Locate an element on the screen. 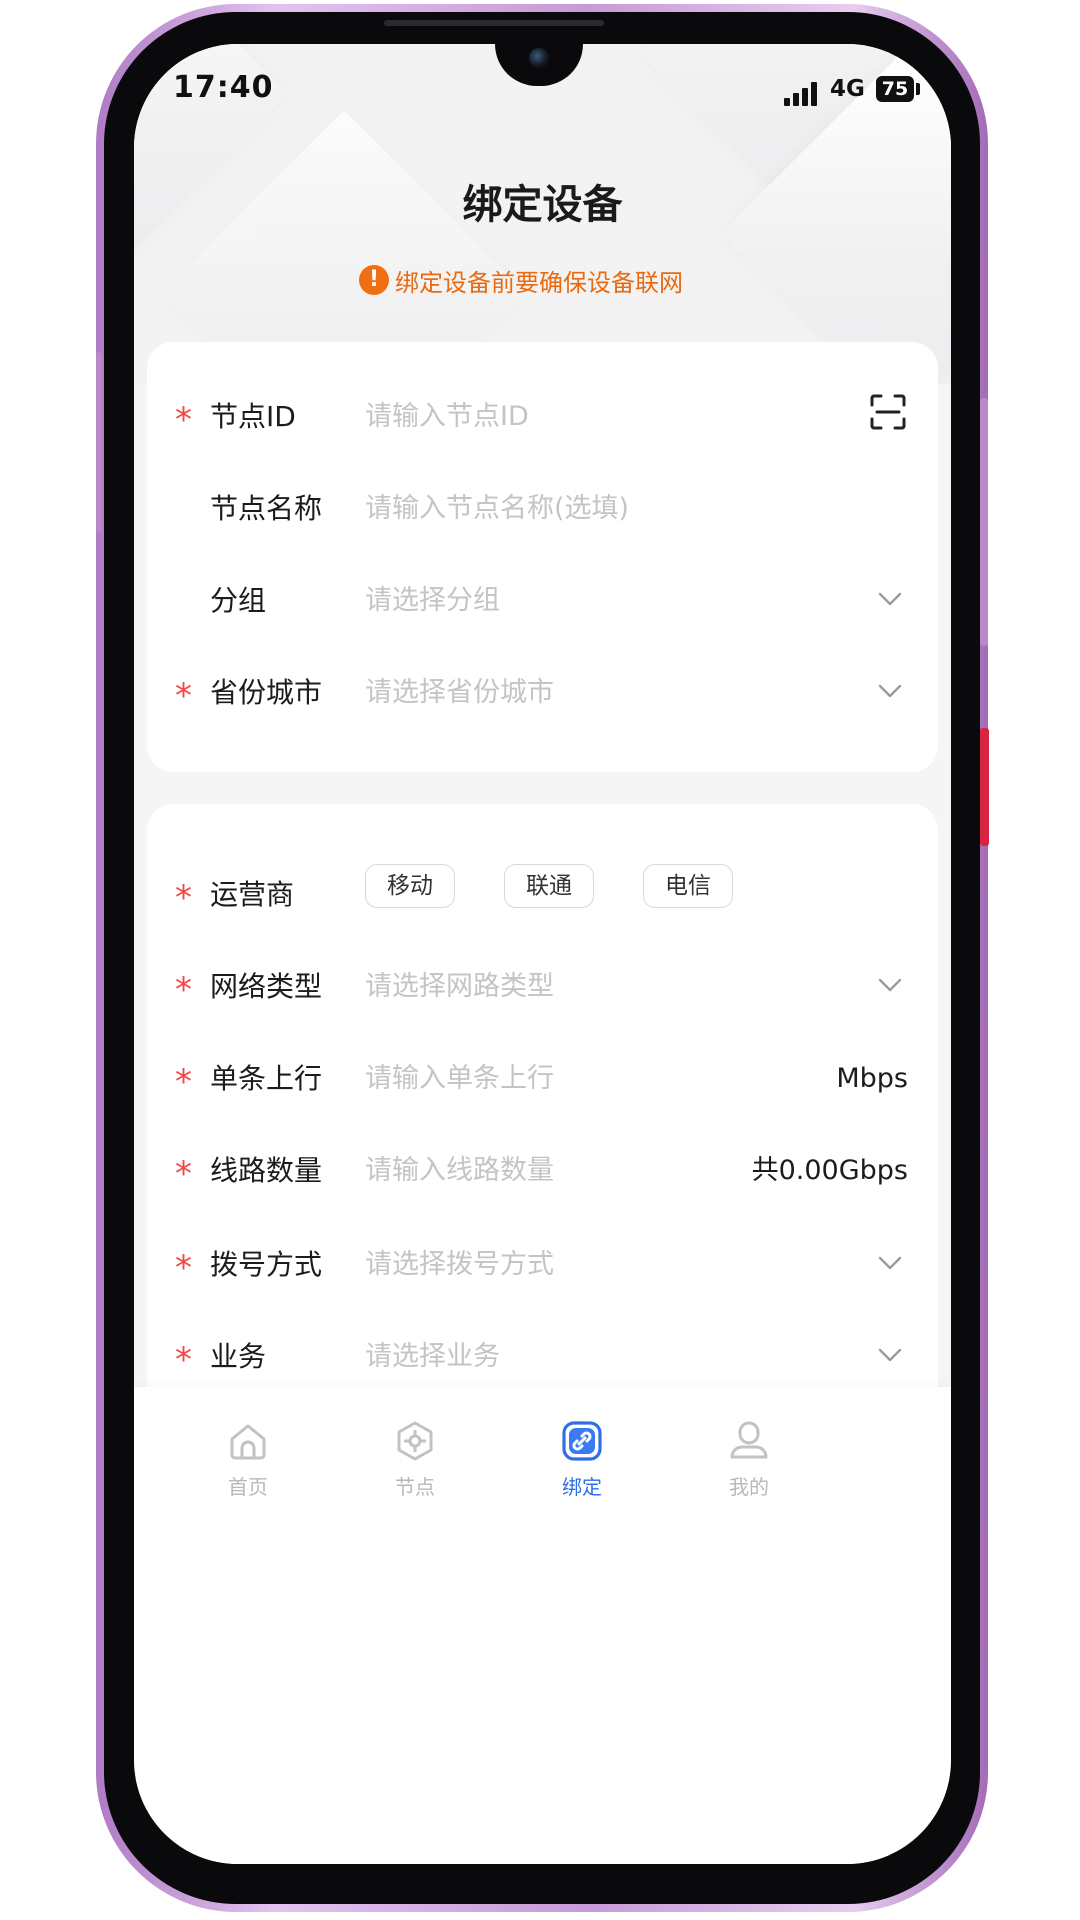 Image resolution: width=1080 pixels, height=1920 pixels. region-row: * 省份城市 请选择省份城市 is located at coordinates (542, 694).